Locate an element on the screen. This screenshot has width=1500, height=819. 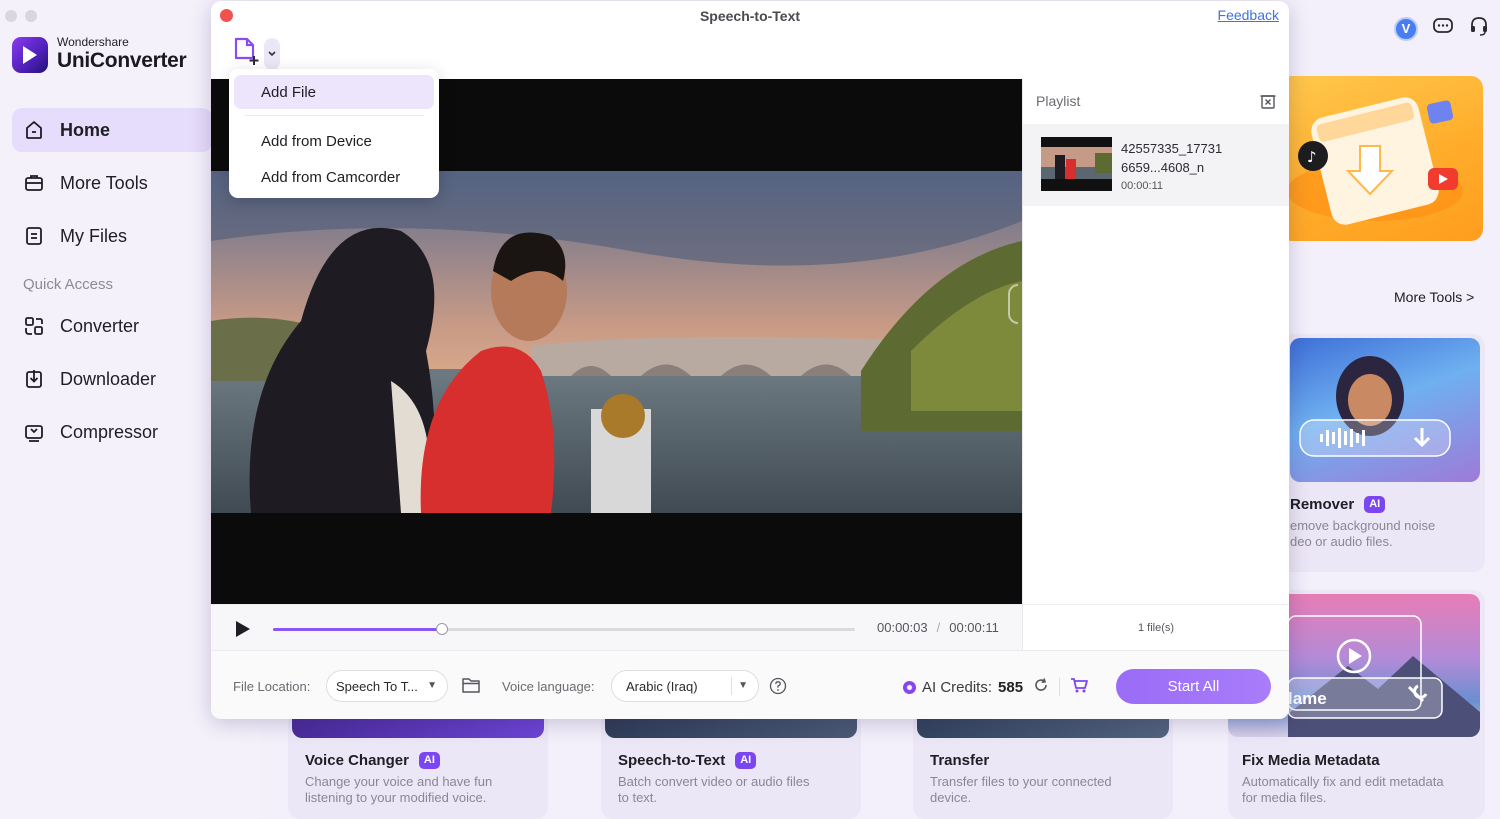
playlist-thumbnail is located at coordinates (1076, 164).